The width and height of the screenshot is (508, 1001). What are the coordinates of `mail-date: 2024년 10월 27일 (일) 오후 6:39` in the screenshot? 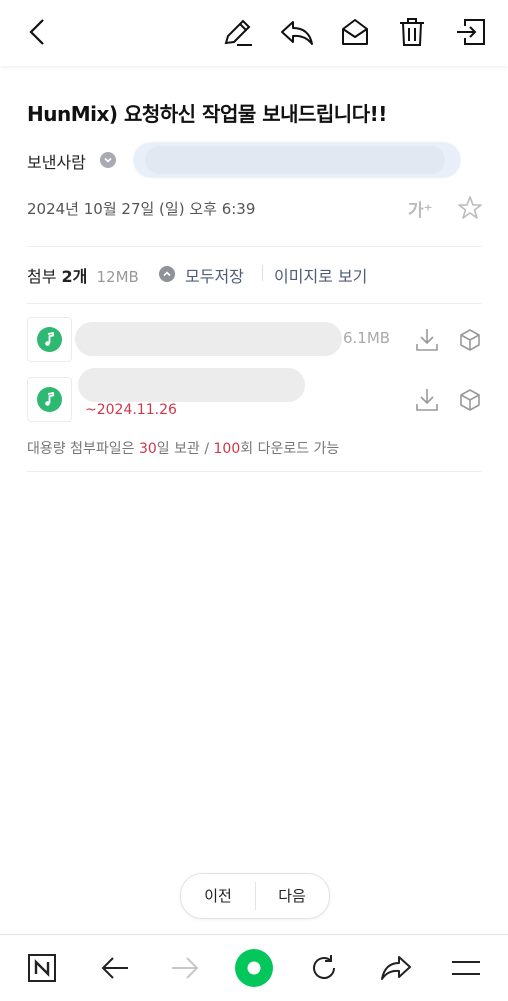 It's located at (141, 209).